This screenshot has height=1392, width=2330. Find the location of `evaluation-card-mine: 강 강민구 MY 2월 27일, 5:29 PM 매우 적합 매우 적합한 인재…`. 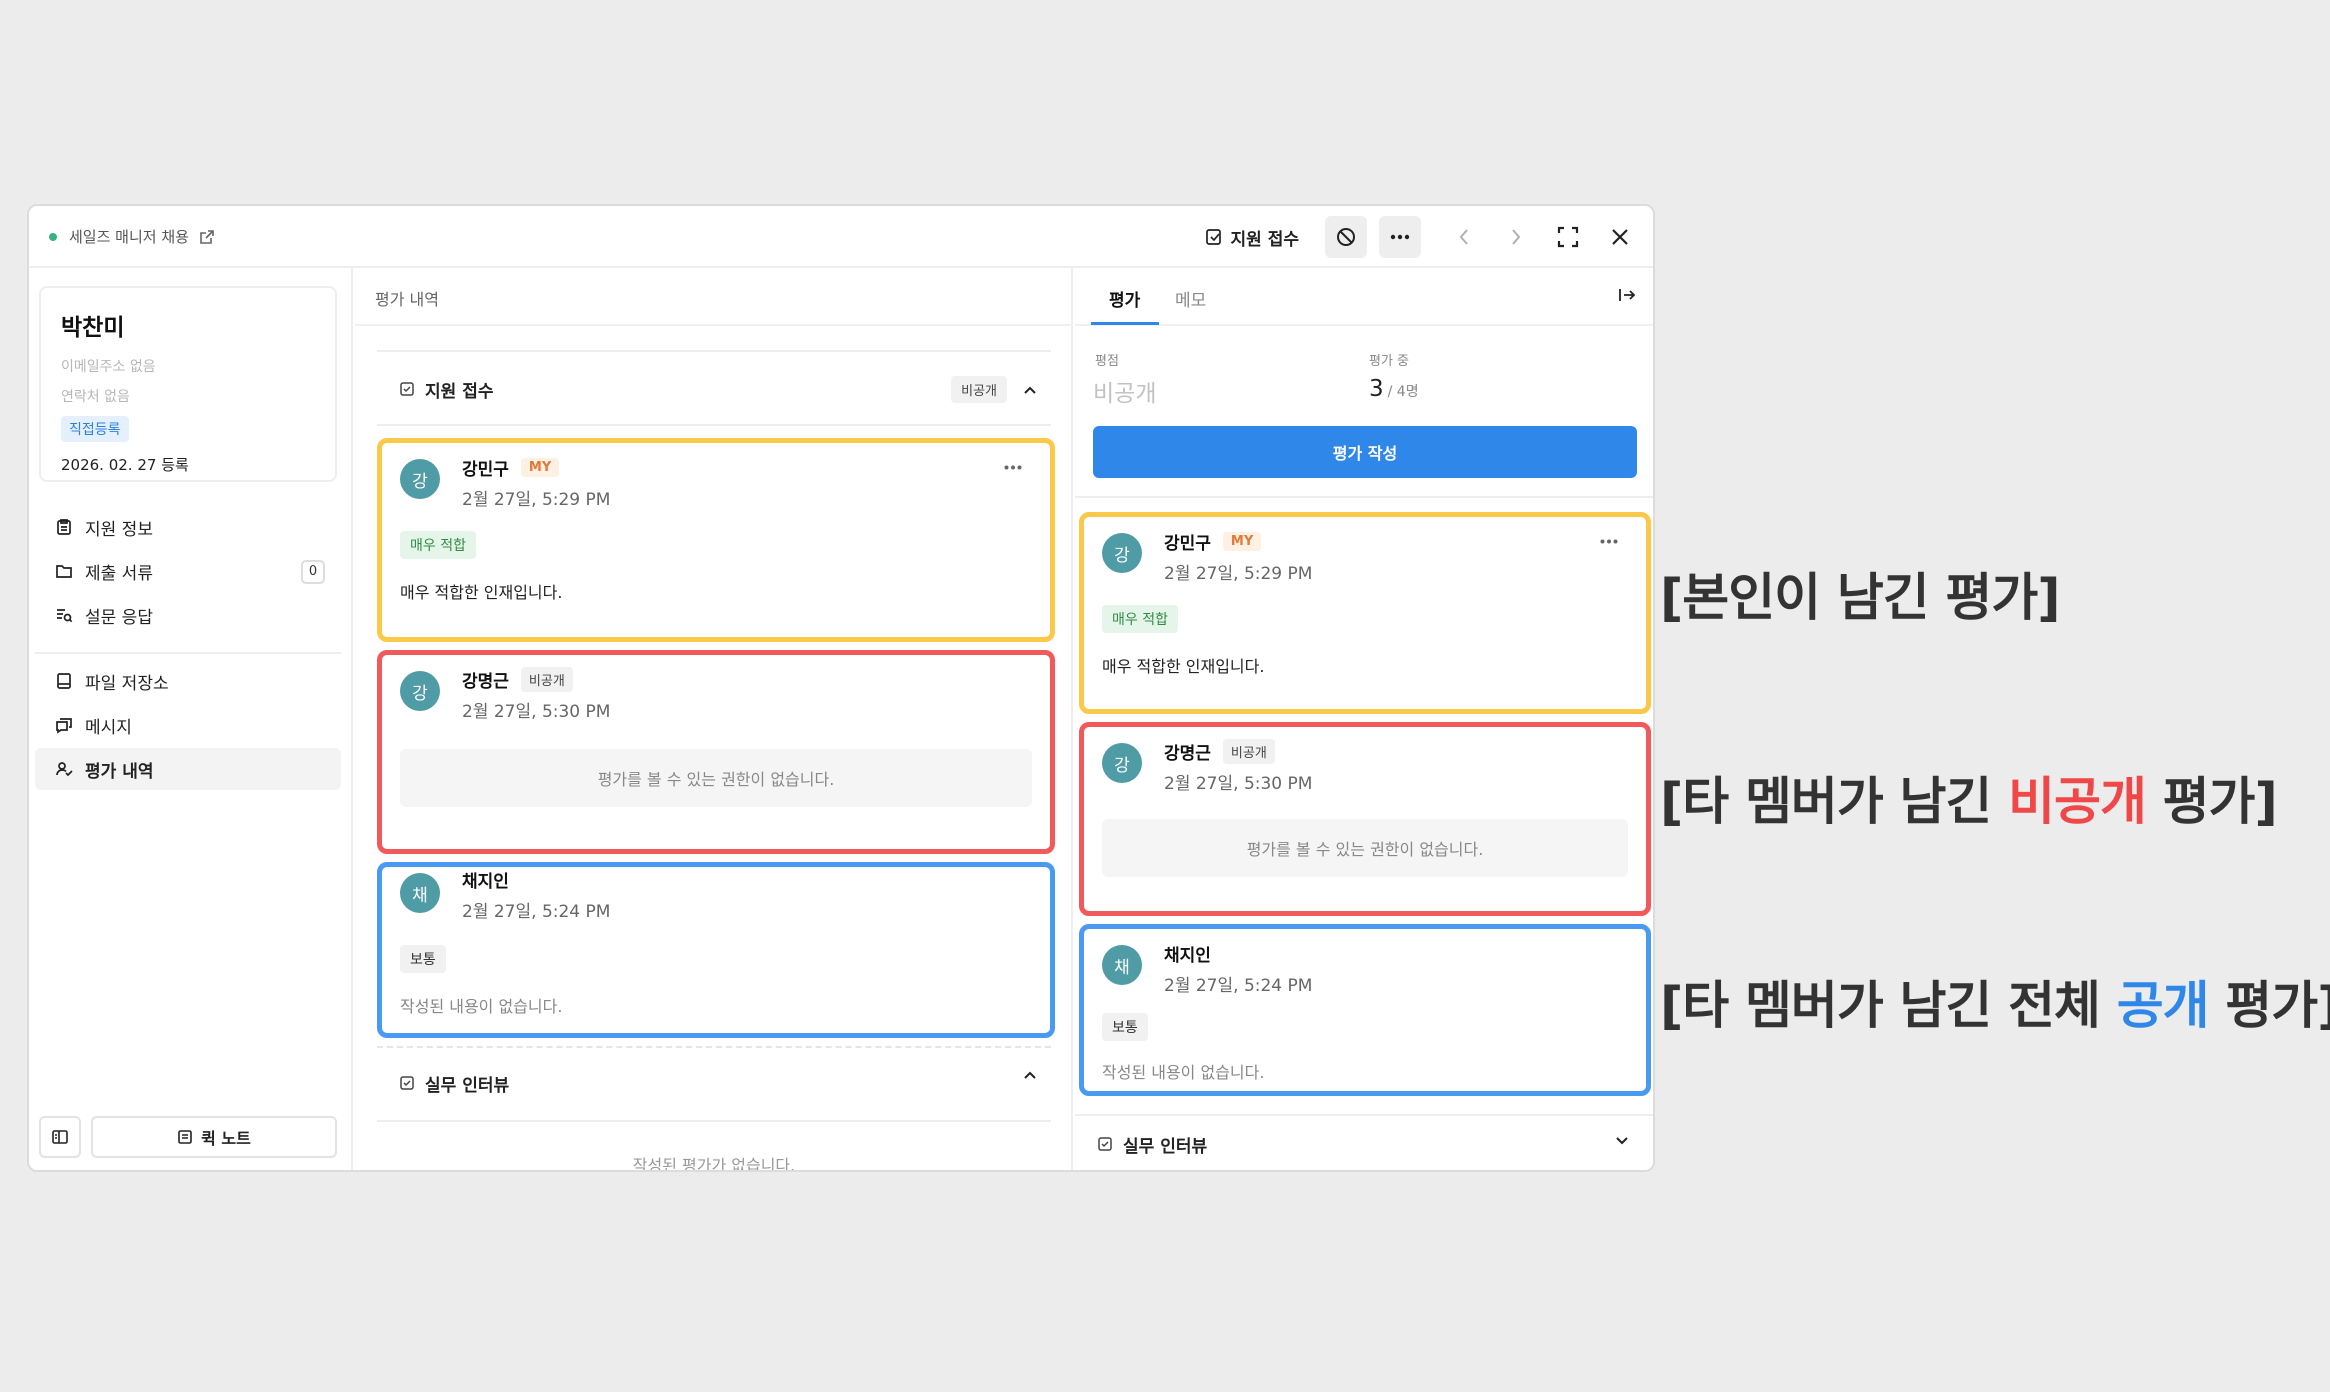

evaluation-card-mine: 강 강민구 MY 2월 27일, 5:29 PM 매우 적합 매우 적합한 인재… is located at coordinates (1365, 613).